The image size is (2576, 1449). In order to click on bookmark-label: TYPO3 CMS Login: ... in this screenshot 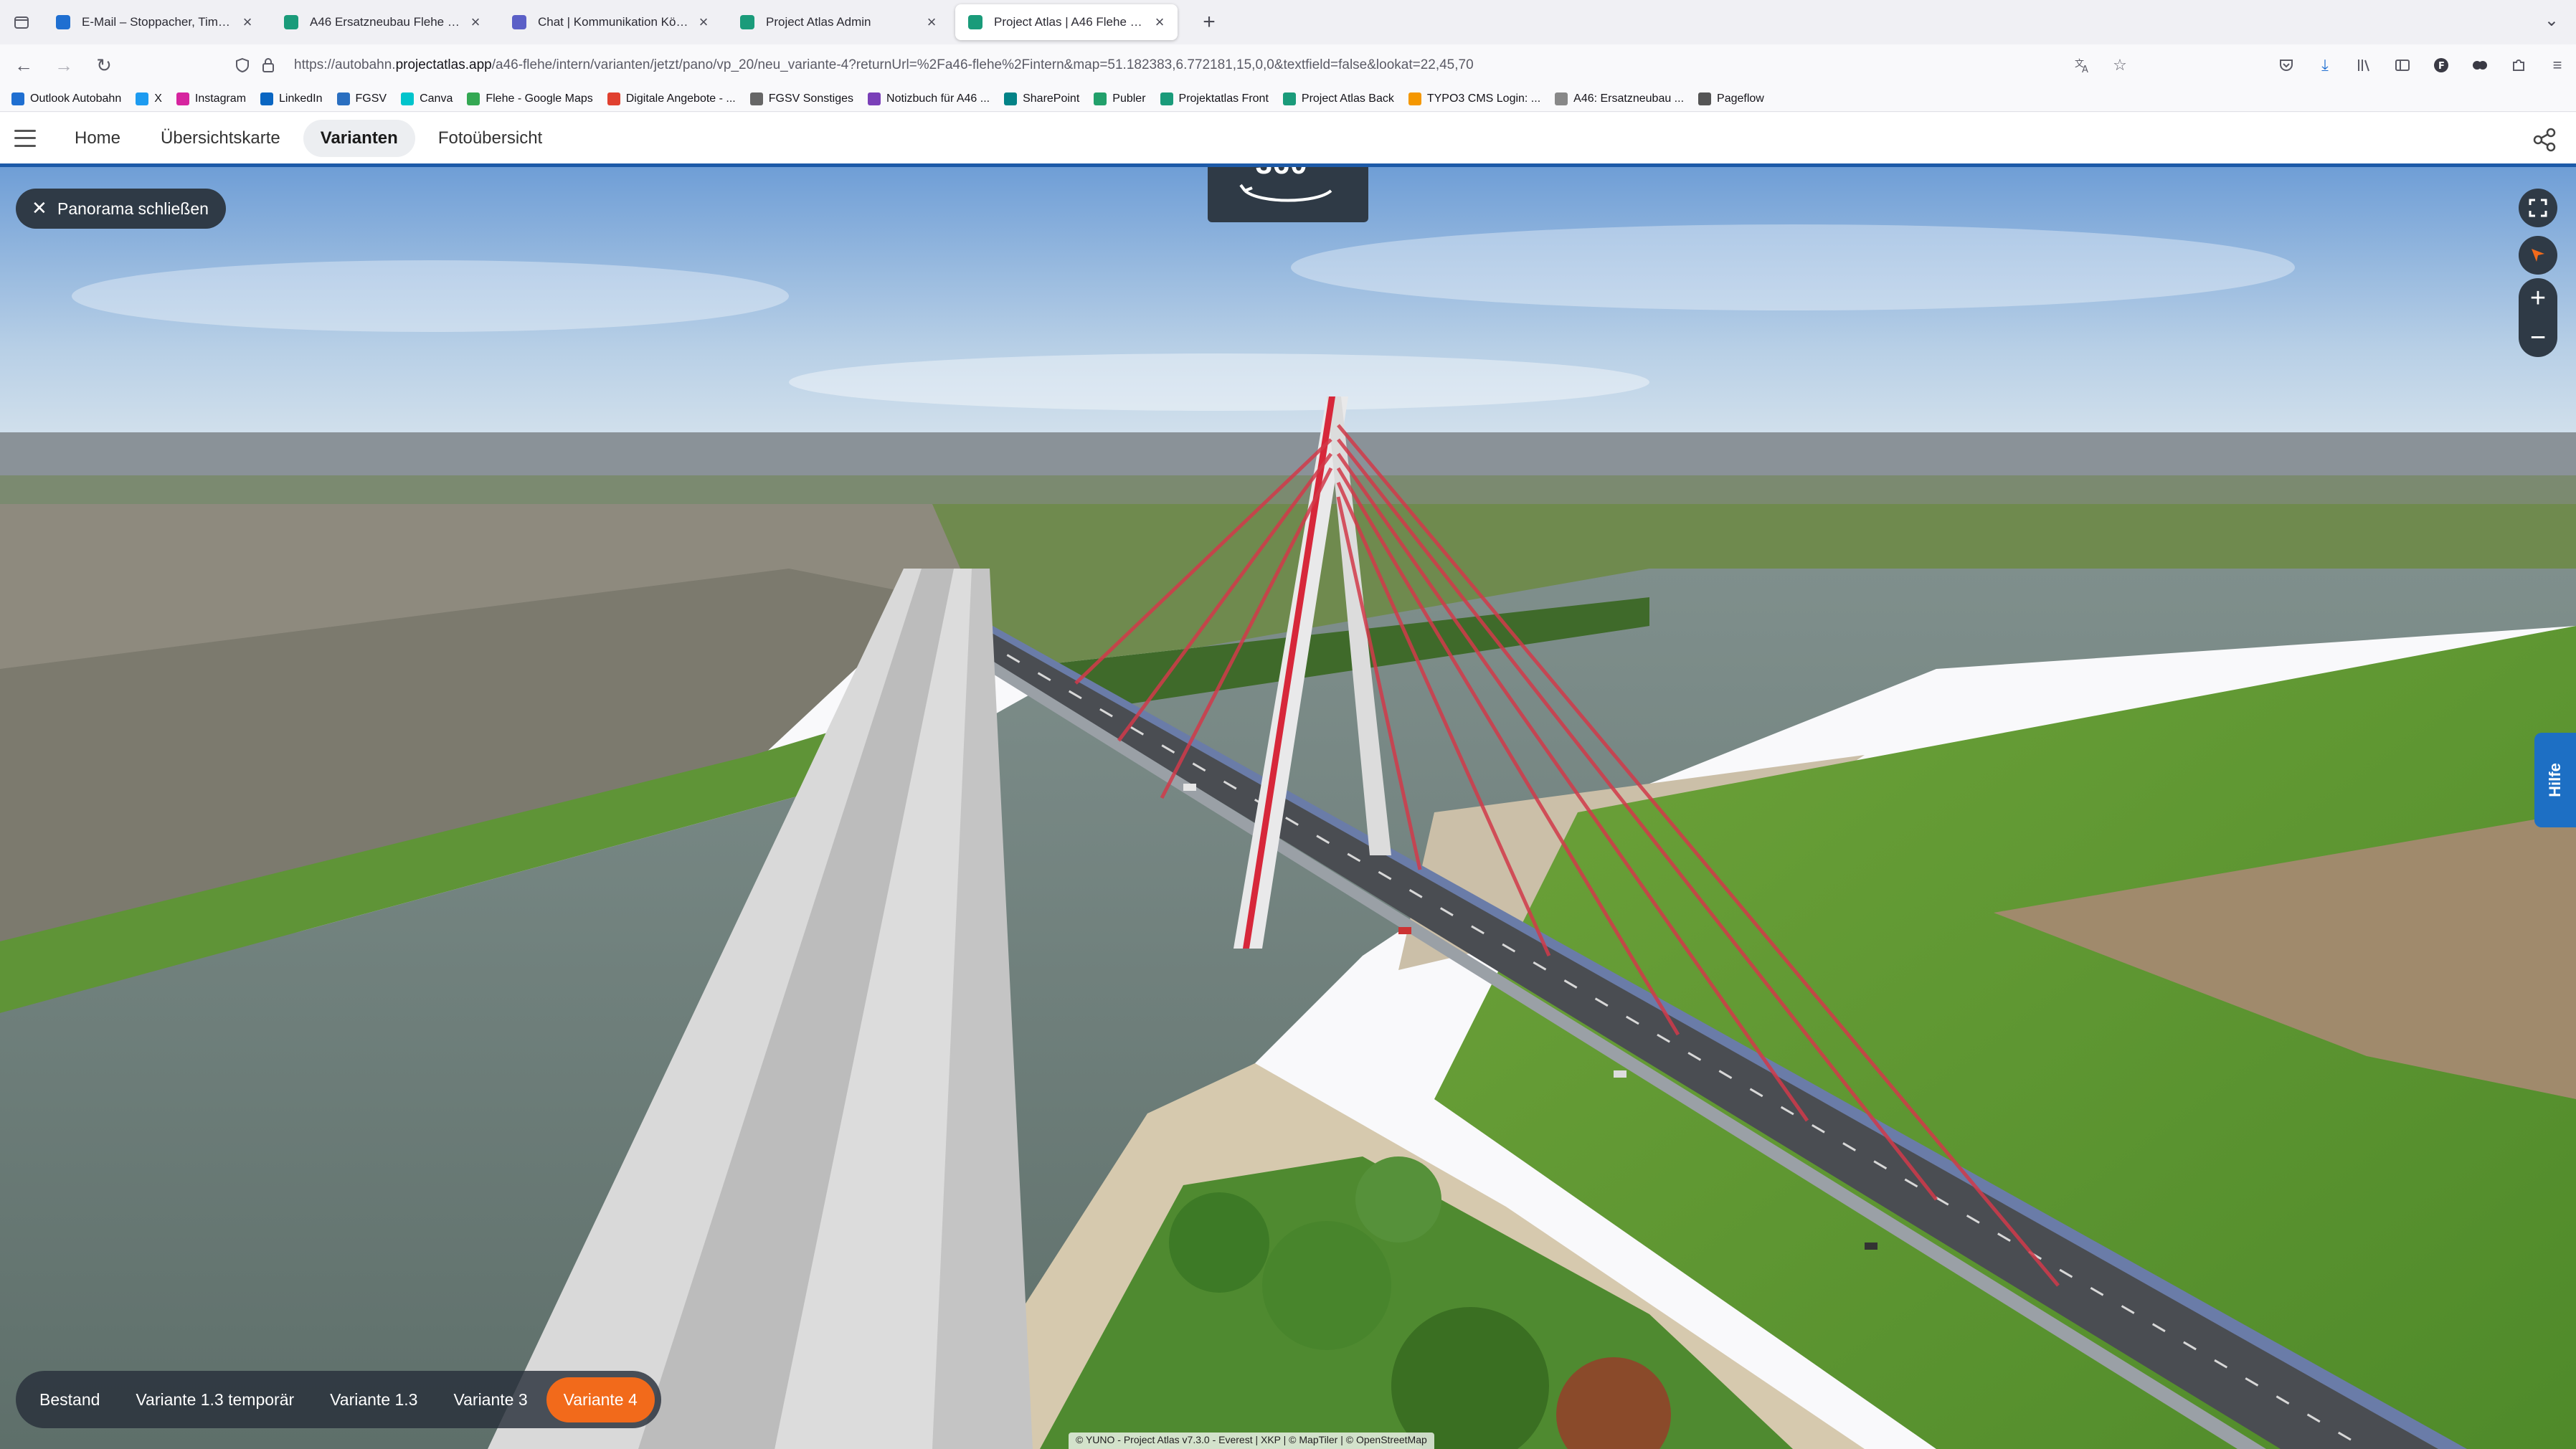, I will do `click(1483, 99)`.